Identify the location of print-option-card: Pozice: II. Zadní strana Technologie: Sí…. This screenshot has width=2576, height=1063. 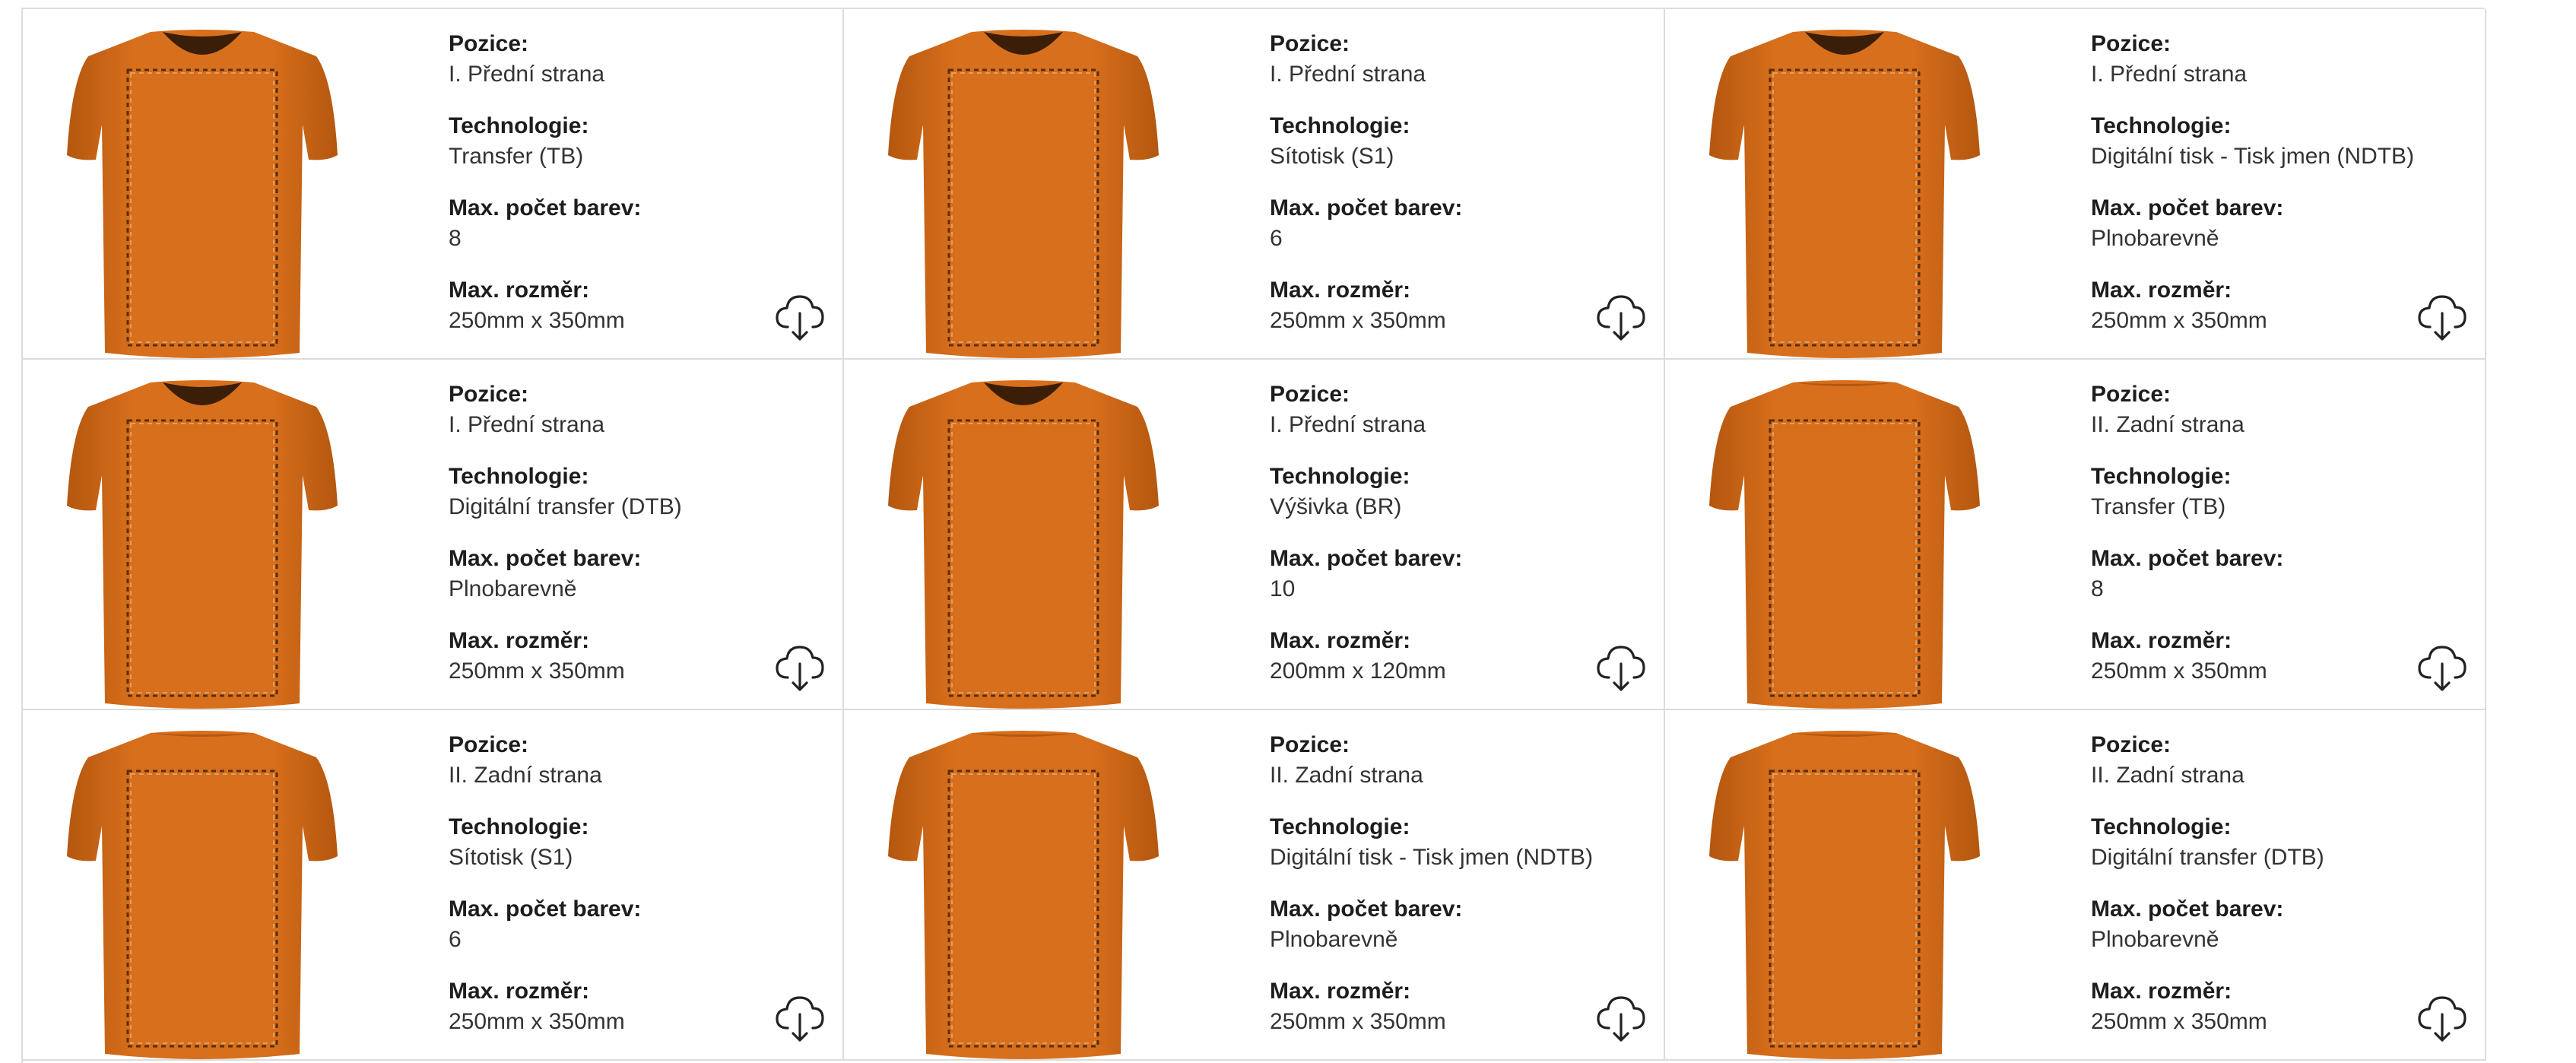
(434, 885).